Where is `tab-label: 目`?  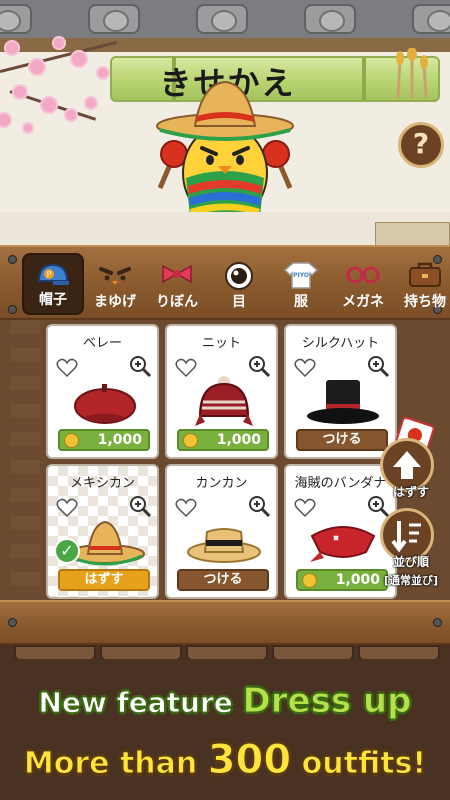 tab-label: 目 is located at coordinates (239, 302).